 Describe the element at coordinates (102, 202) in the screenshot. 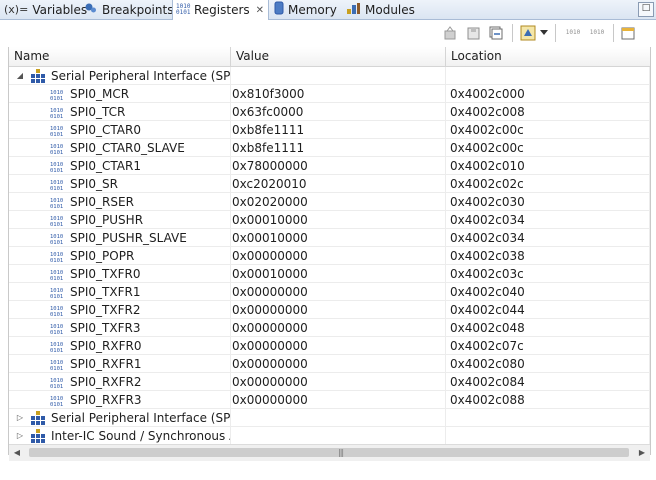

I see `register-name: SPI0_RSER` at that location.